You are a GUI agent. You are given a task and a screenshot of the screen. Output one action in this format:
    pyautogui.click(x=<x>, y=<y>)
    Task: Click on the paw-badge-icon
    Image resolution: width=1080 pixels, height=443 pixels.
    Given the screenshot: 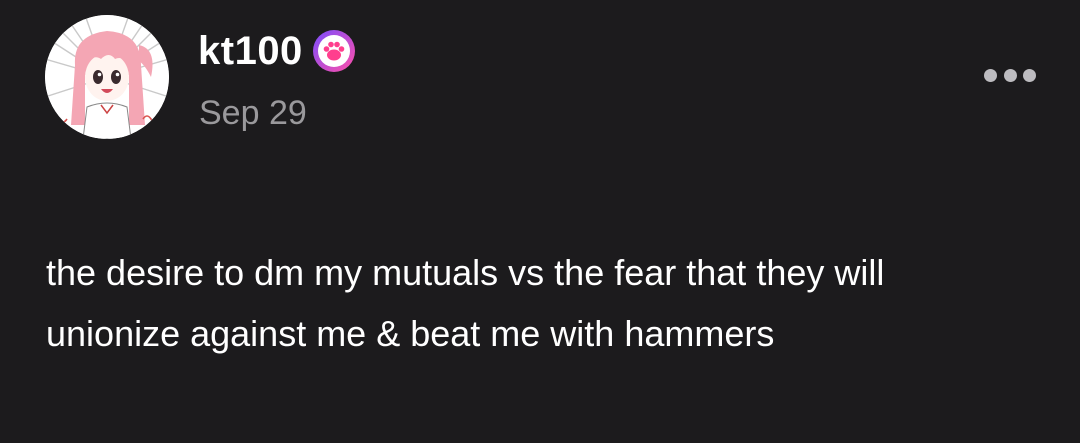 What is the action you would take?
    pyautogui.click(x=334, y=51)
    